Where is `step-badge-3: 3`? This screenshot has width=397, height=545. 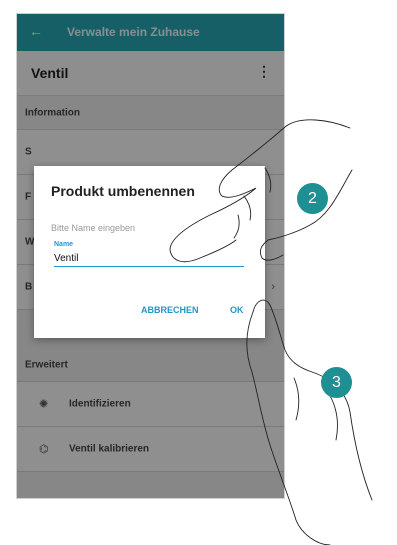
step-badge-3: 3 is located at coordinates (336, 382).